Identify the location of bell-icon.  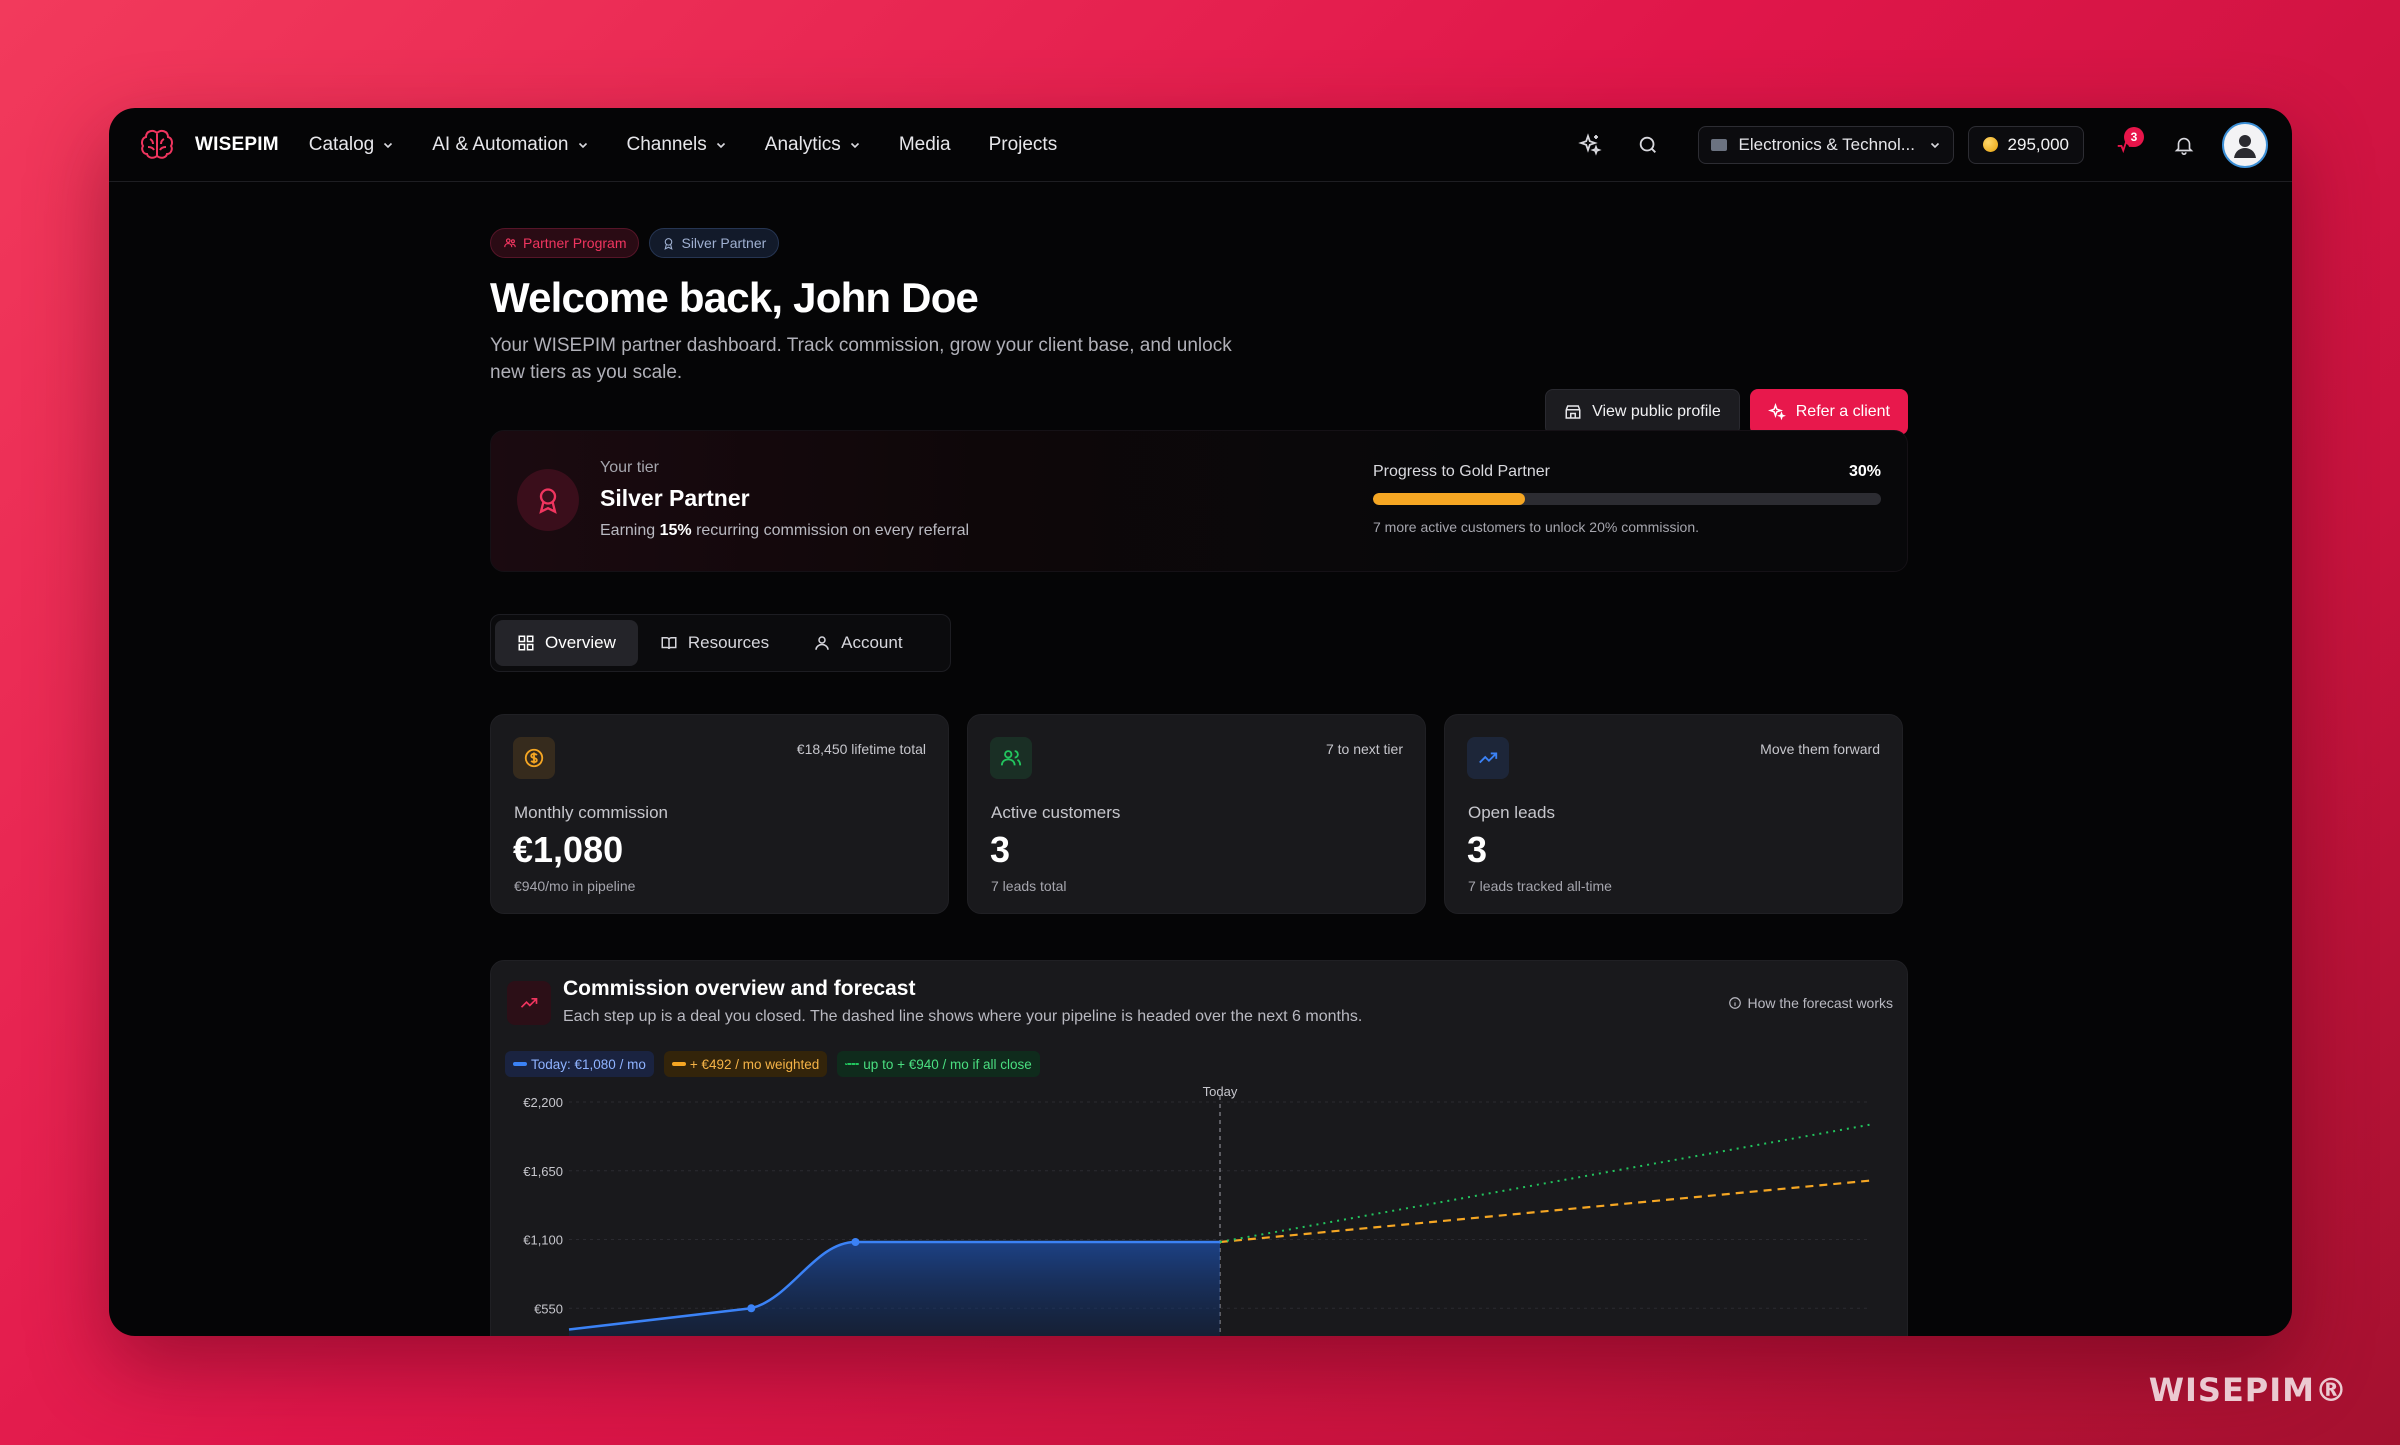
(2184, 146).